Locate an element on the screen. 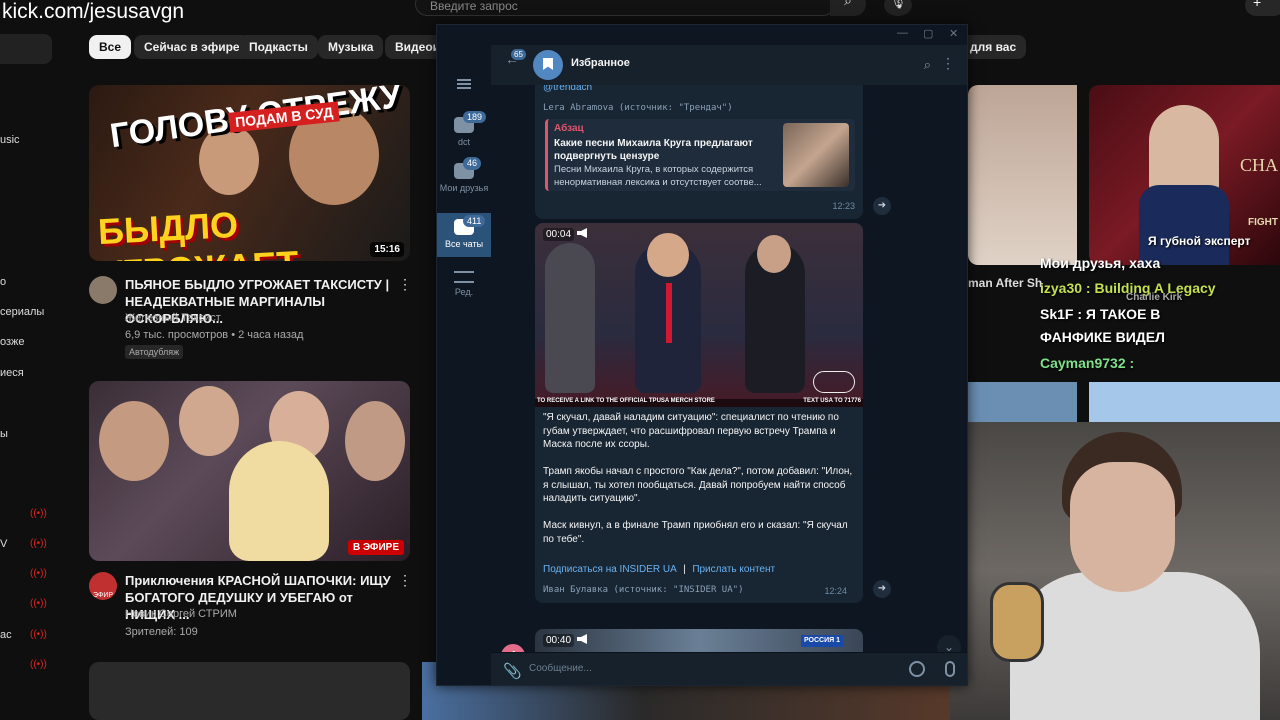  voice-message-icon is located at coordinates (950, 669).